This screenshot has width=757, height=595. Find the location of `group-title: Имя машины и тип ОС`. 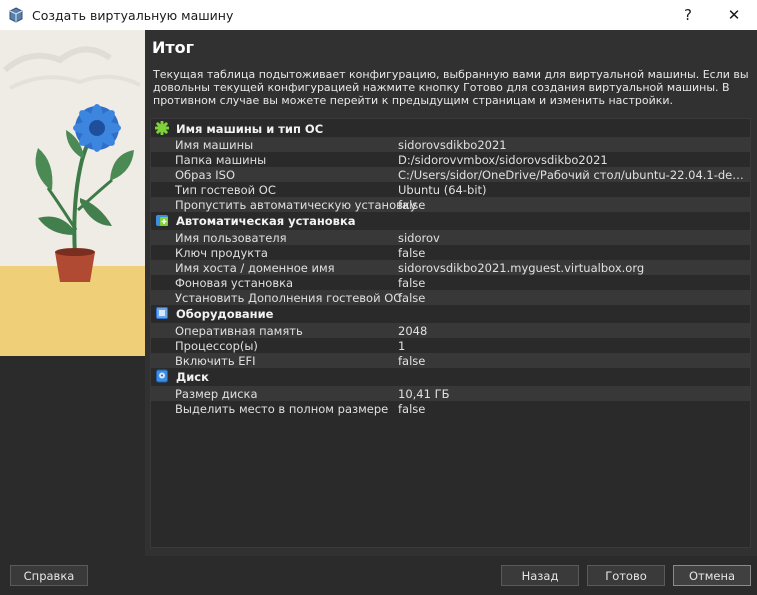

group-title: Имя машины и тип ОС is located at coordinates (250, 129).